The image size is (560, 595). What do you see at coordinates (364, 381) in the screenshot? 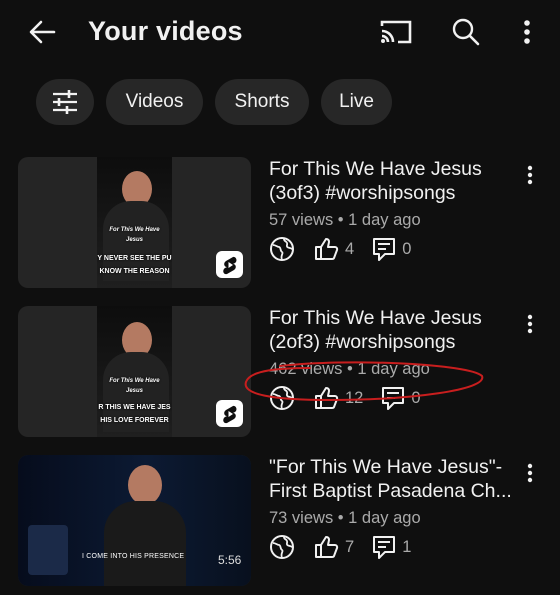
I see `annotation-circle` at bounding box center [364, 381].